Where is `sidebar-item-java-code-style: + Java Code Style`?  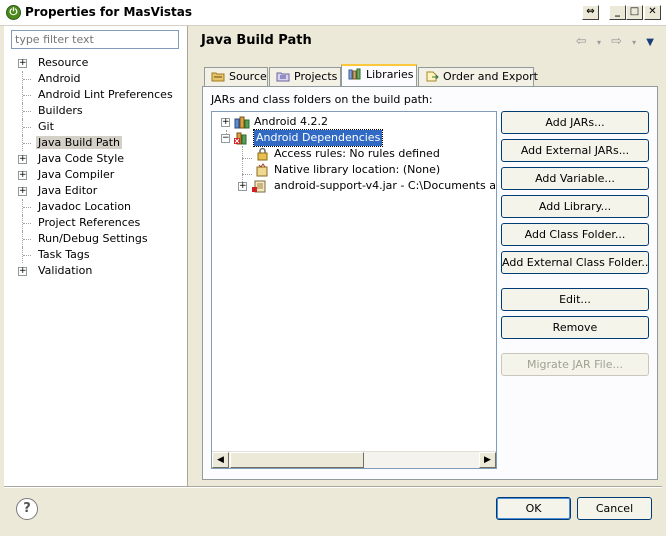 sidebar-item-java-code-style: + Java Code Style is located at coordinates (100, 159).